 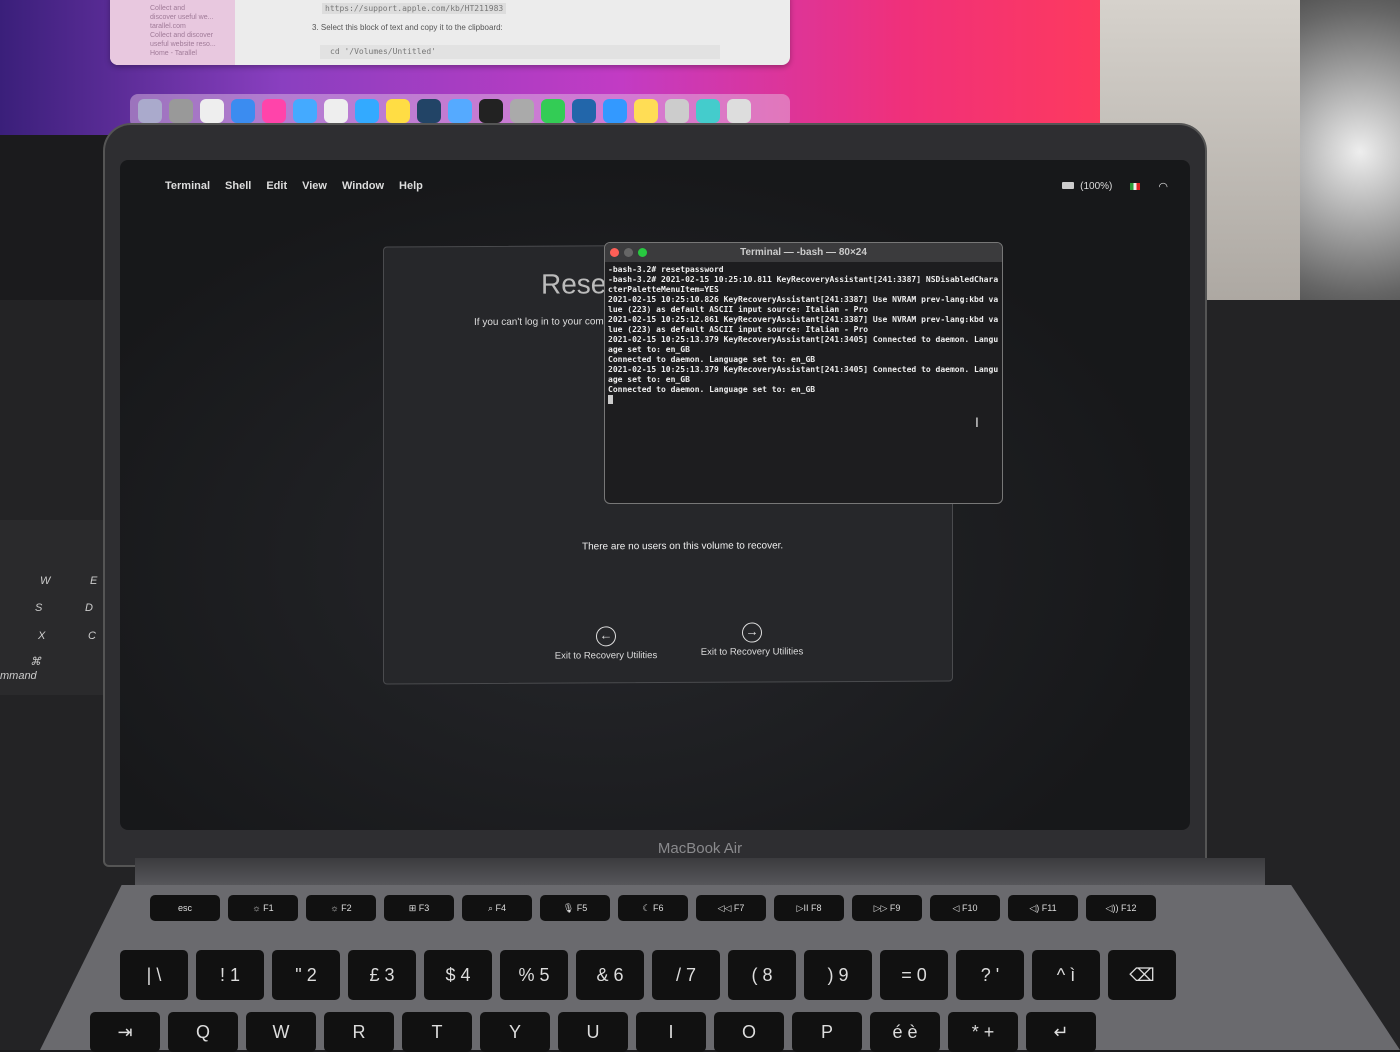 What do you see at coordinates (42, 636) in the screenshot?
I see `key: X` at bounding box center [42, 636].